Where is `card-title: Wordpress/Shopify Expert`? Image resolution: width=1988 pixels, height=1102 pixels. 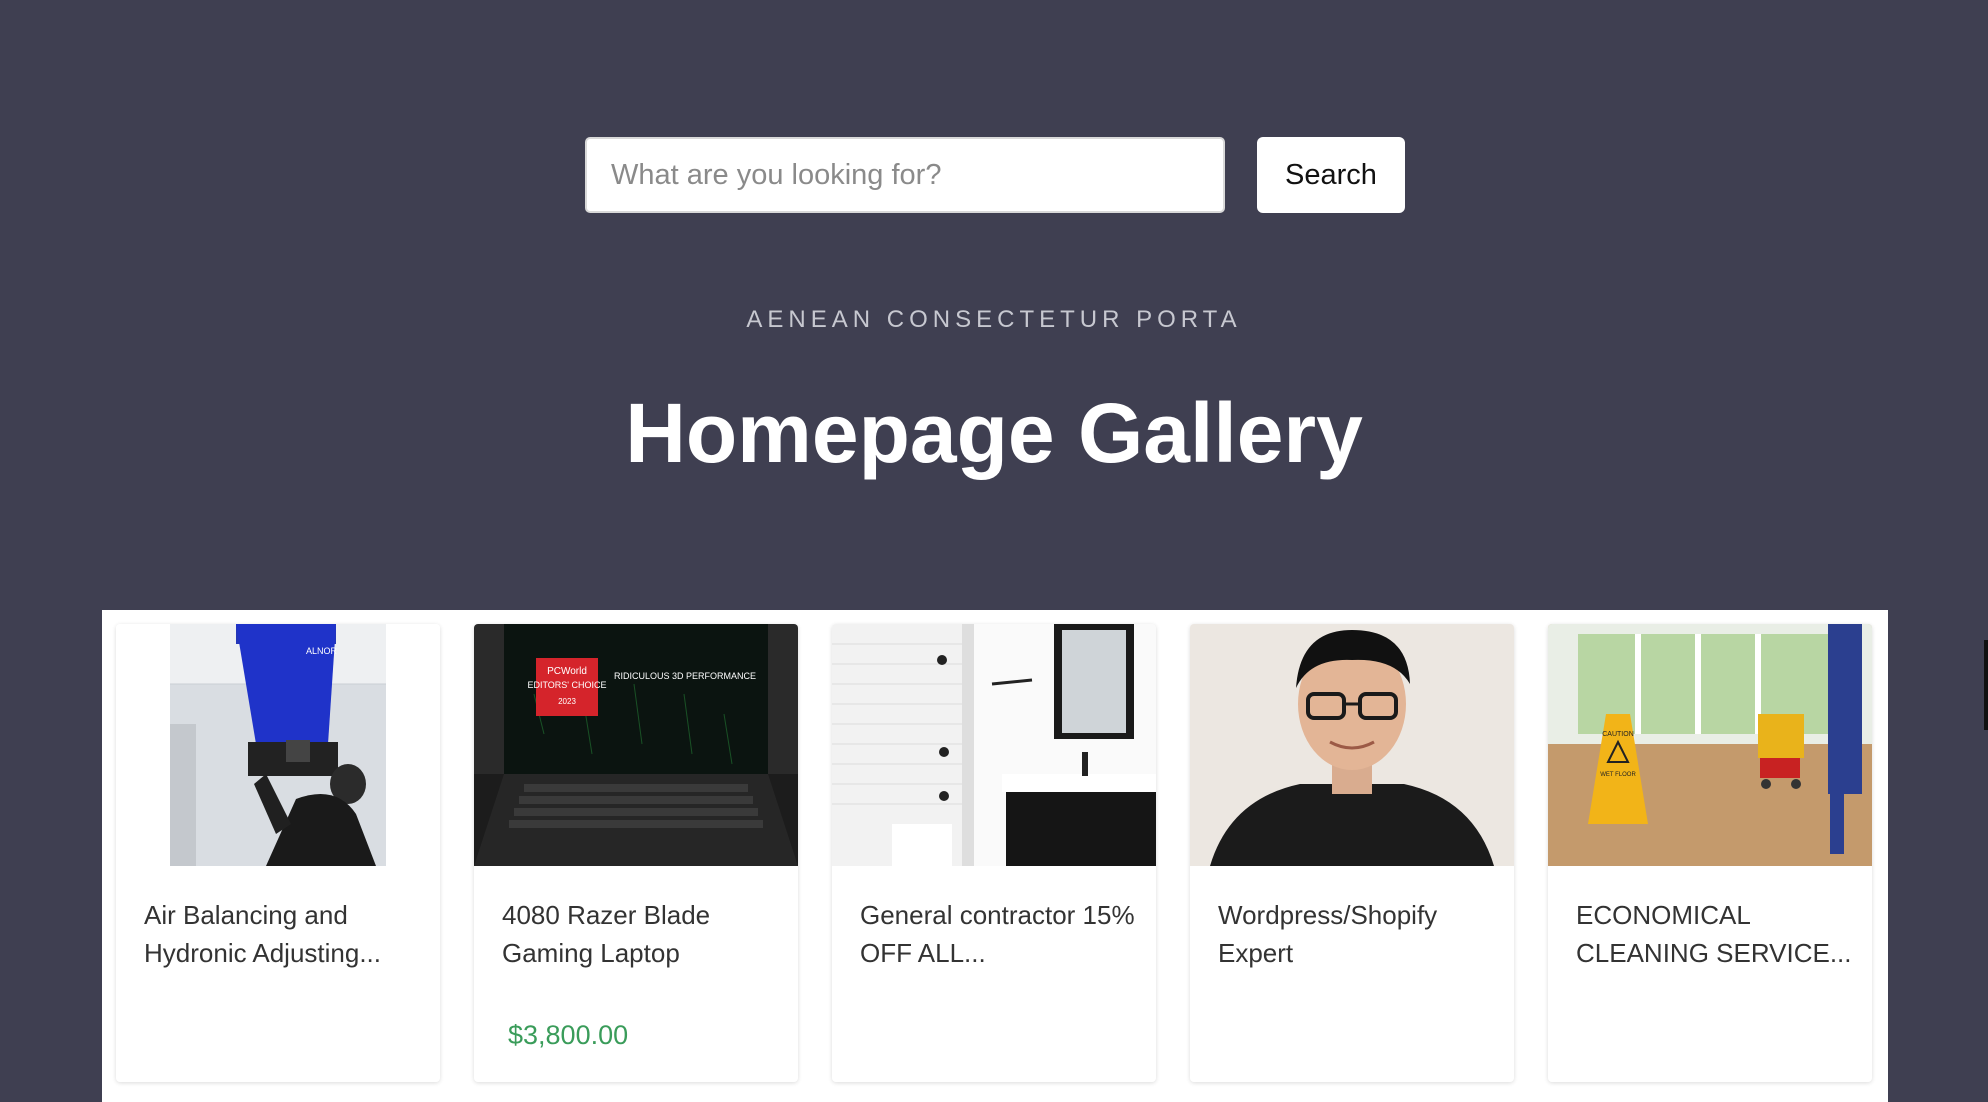
card-title: Wordpress/Shopify Expert is located at coordinates (1328, 934).